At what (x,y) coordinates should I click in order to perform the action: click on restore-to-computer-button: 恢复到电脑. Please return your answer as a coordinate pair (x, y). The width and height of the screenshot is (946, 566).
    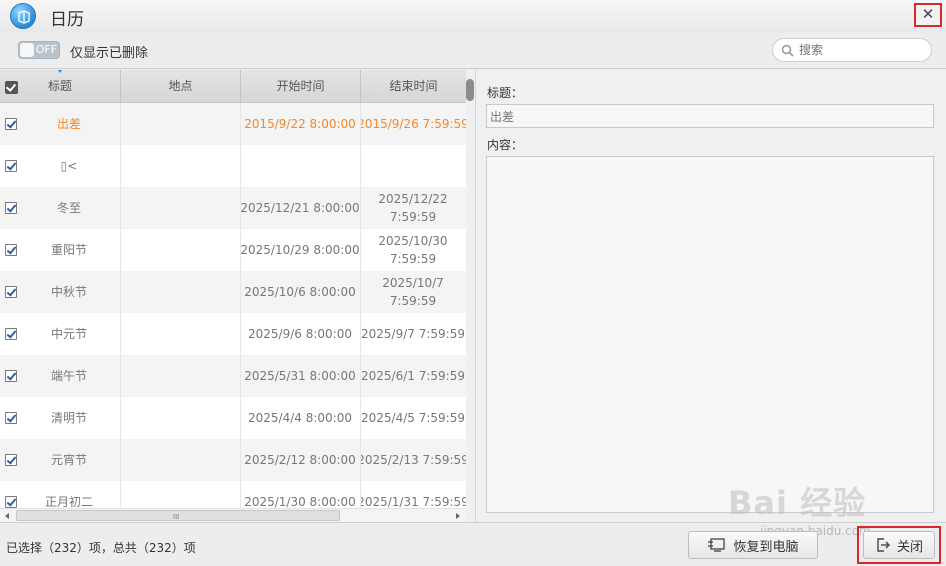
    Looking at the image, I should click on (753, 545).